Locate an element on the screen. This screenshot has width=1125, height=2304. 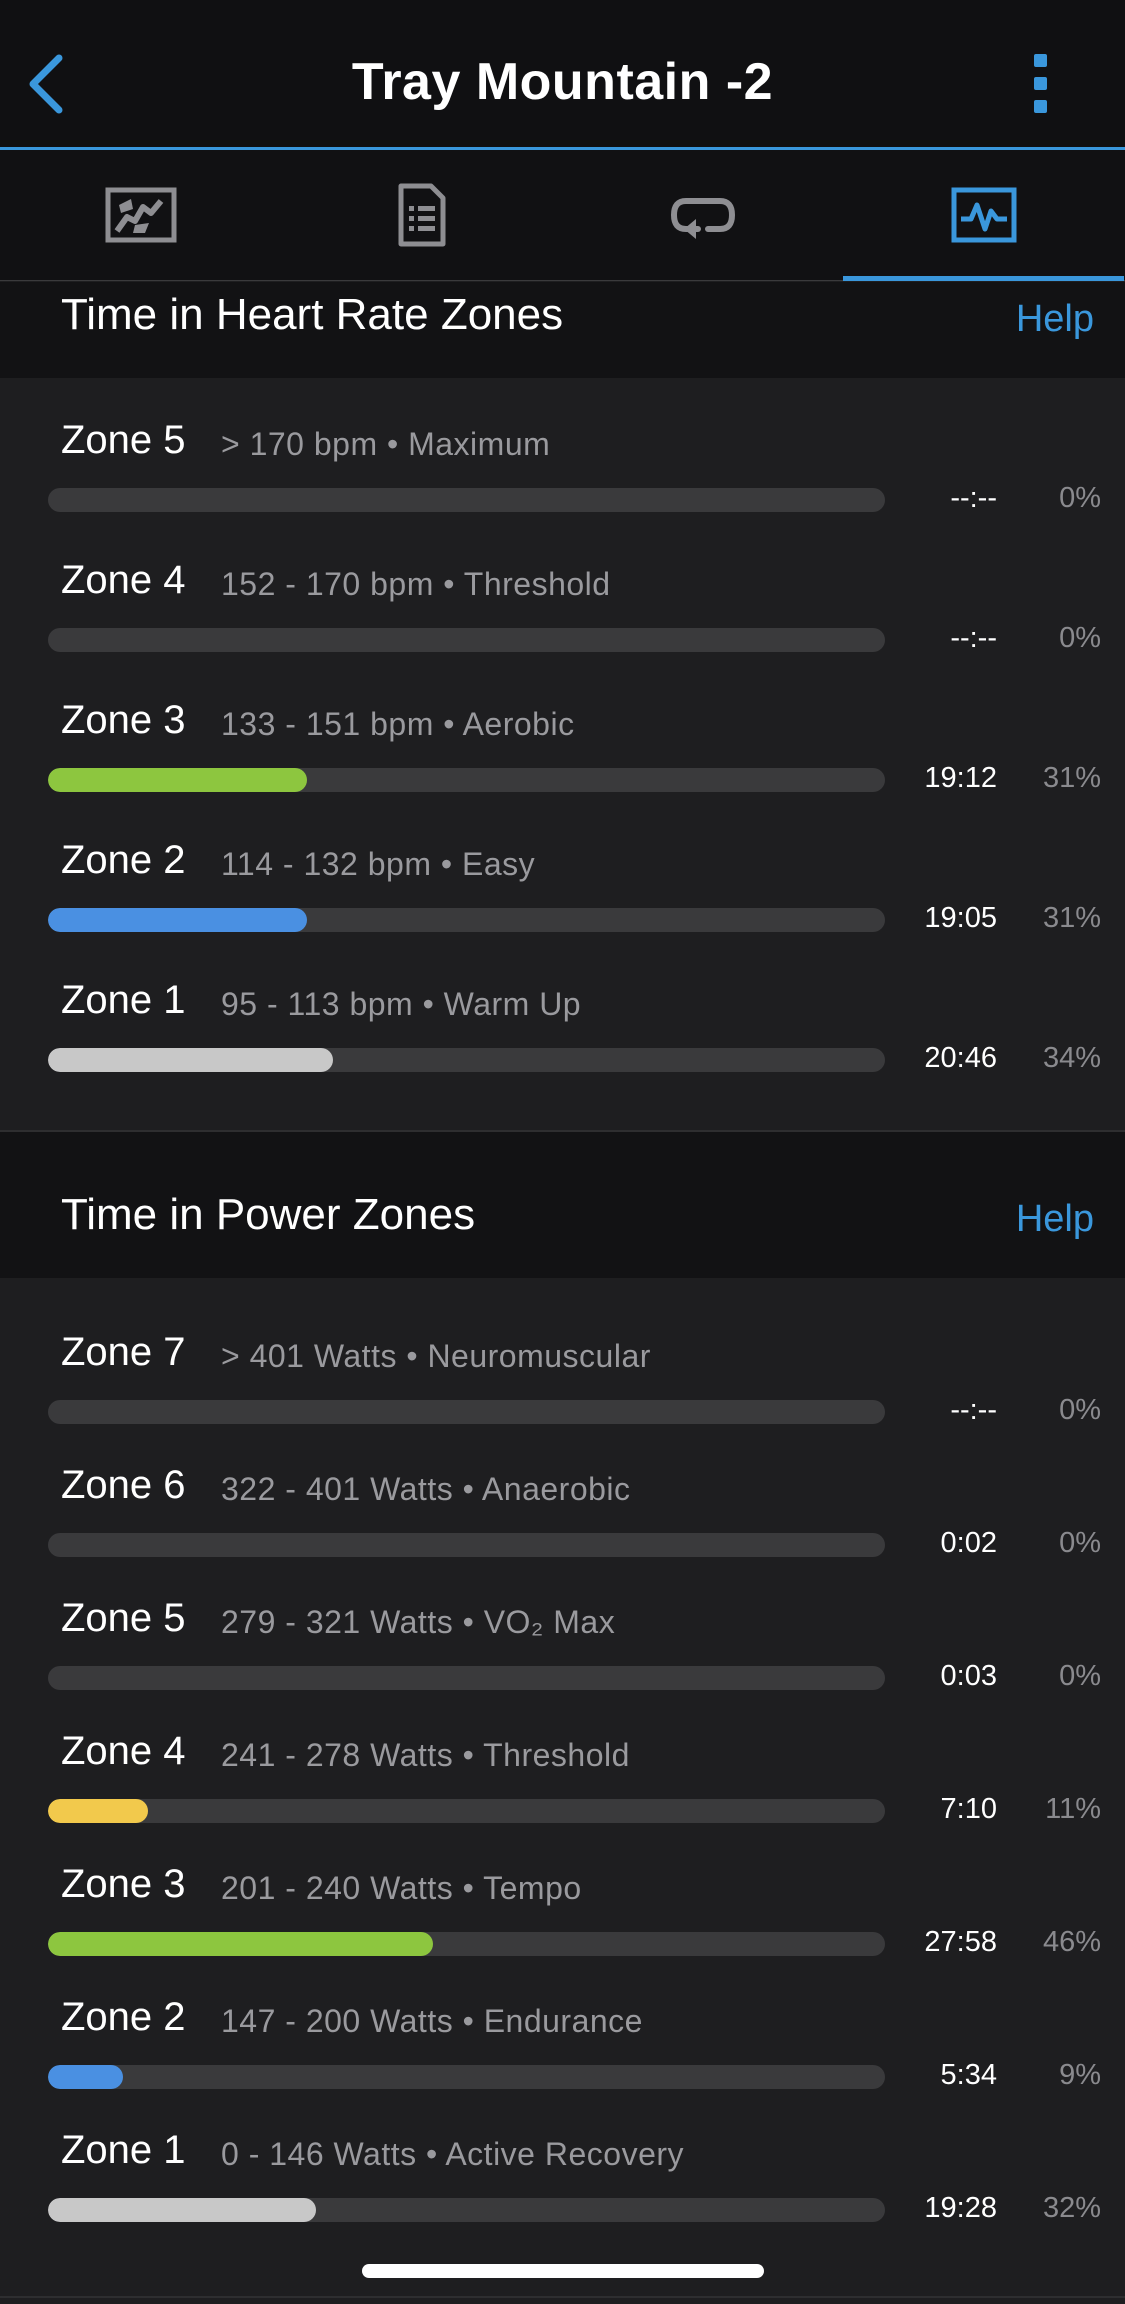
zone-label: Maximum is located at coordinates (479, 444).